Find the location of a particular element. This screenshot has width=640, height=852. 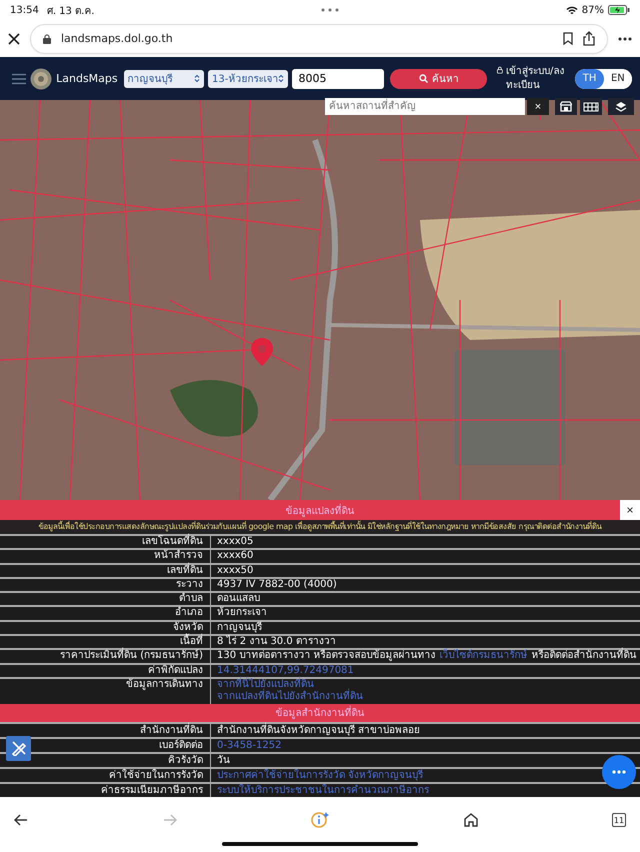

battery-charging-icon is located at coordinates (619, 10).